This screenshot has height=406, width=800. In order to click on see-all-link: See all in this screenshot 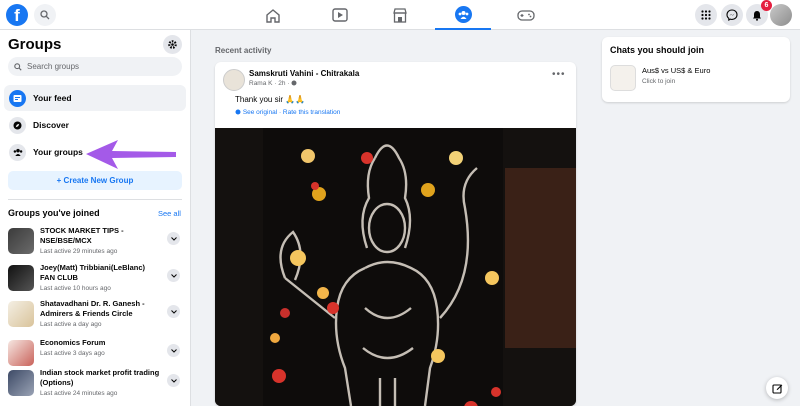, I will do `click(169, 213)`.